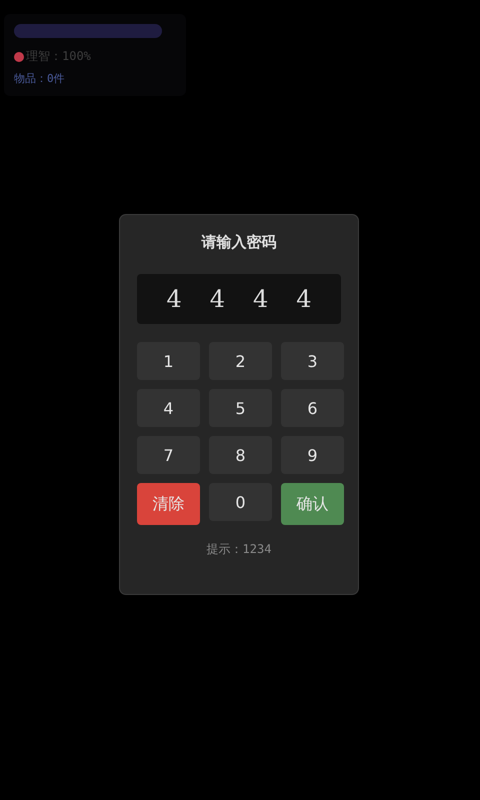 The height and width of the screenshot is (800, 480). Describe the element at coordinates (240, 408) in the screenshot. I see `digit-key: 5` at that location.